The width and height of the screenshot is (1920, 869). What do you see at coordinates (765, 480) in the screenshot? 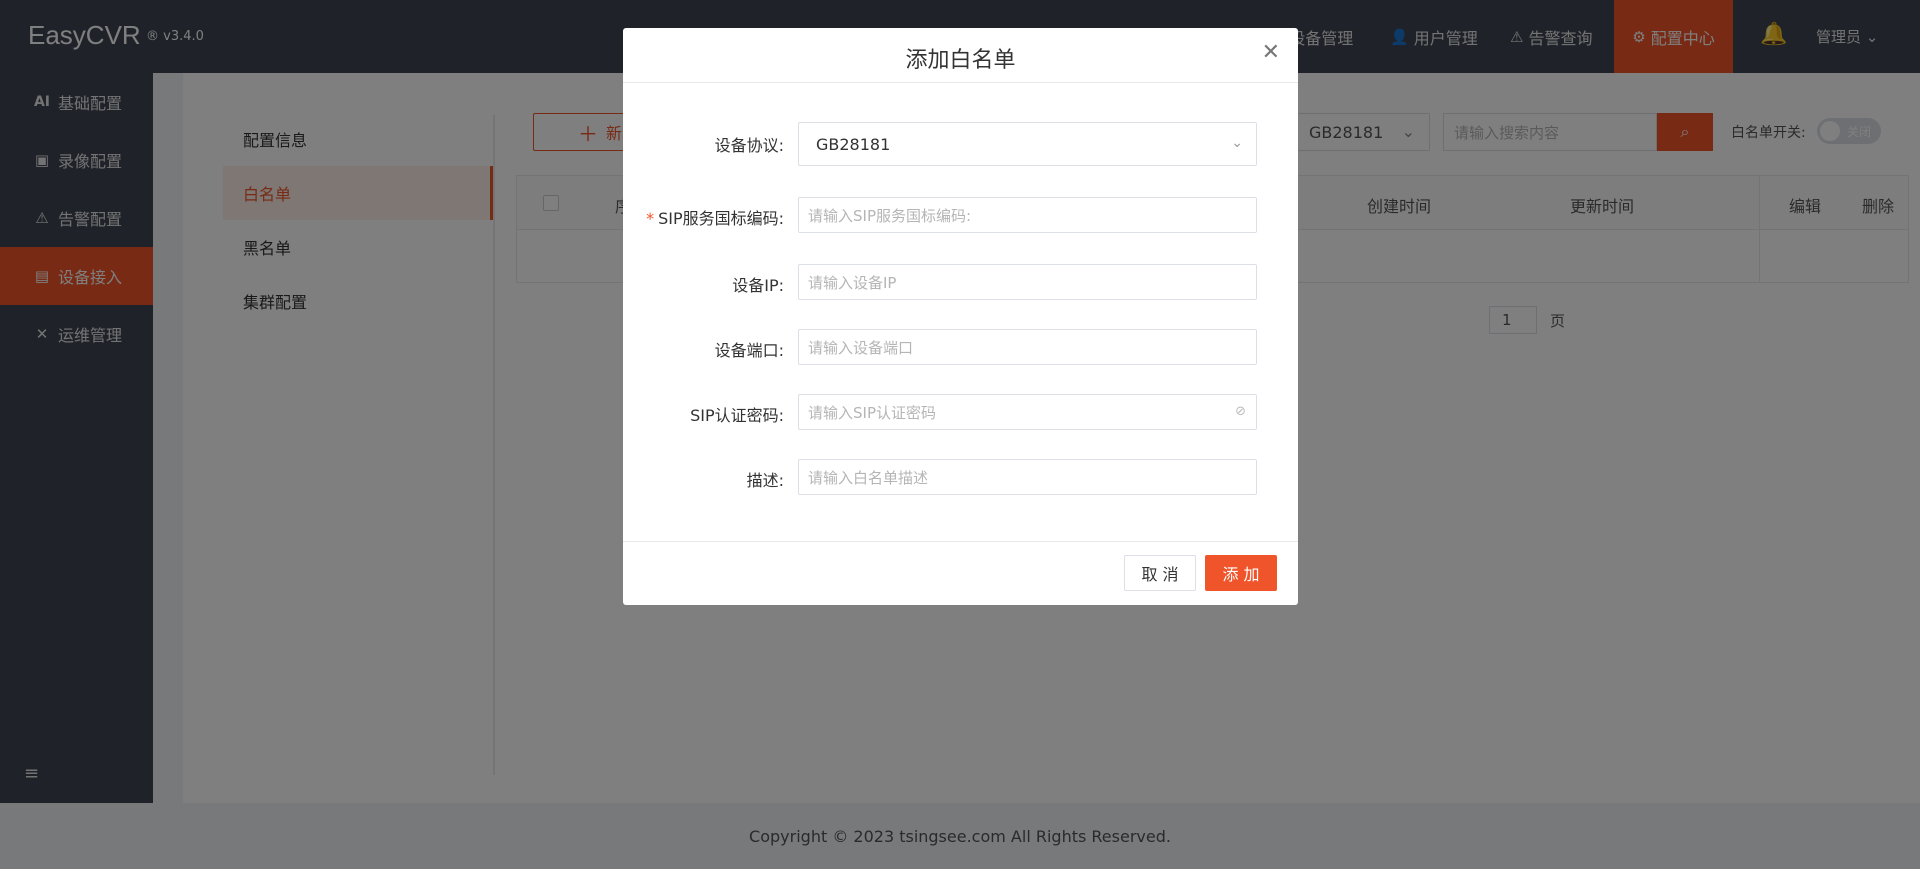
I see `field-label: 描述:` at bounding box center [765, 480].